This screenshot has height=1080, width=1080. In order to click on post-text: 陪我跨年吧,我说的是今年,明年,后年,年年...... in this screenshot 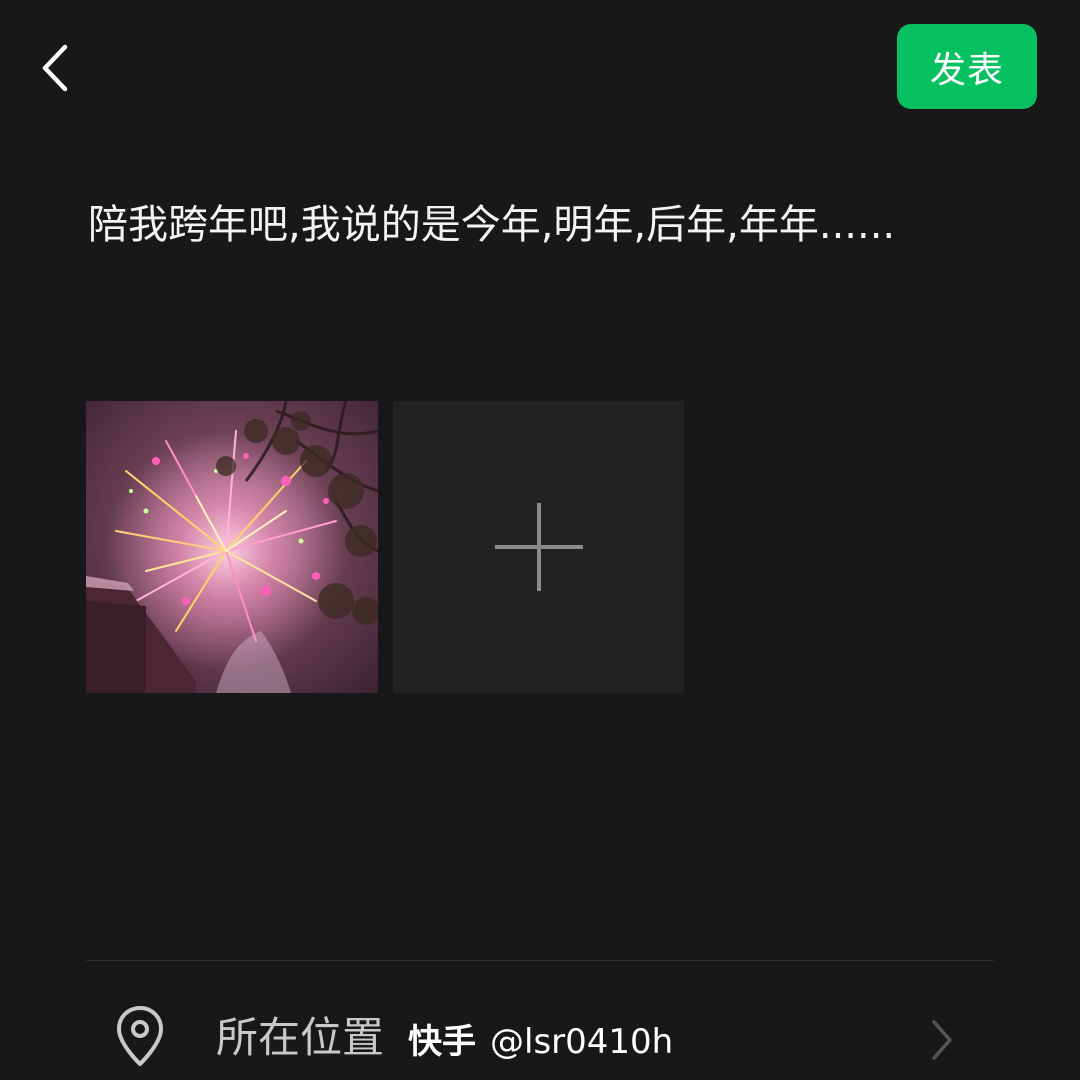, I will do `click(568, 225)`.